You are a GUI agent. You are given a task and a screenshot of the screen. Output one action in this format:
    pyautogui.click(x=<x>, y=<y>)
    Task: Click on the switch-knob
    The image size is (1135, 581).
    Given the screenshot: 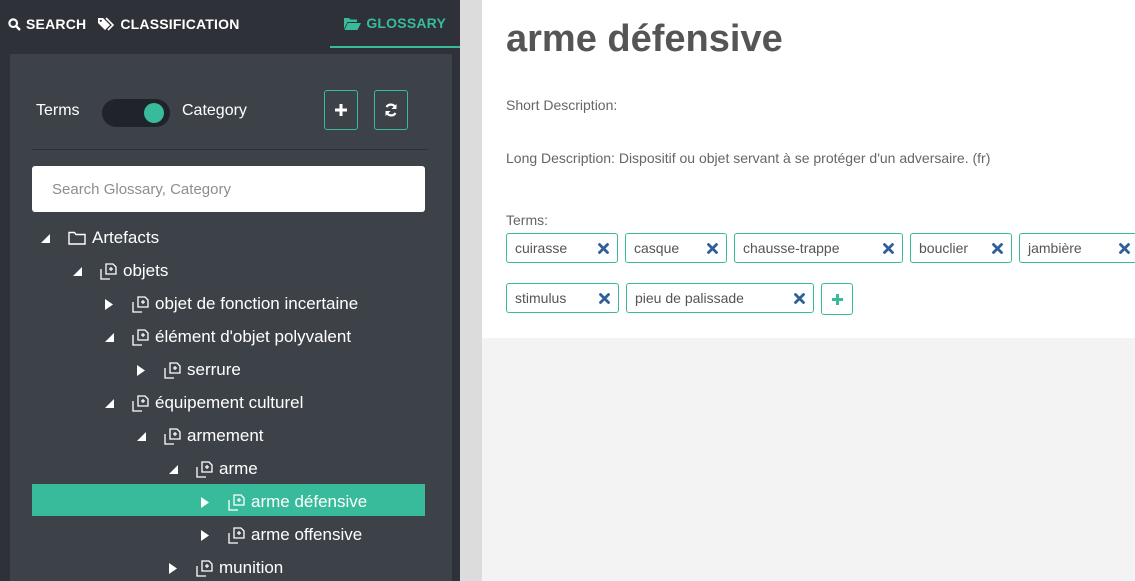 What is the action you would take?
    pyautogui.click(x=154, y=113)
    